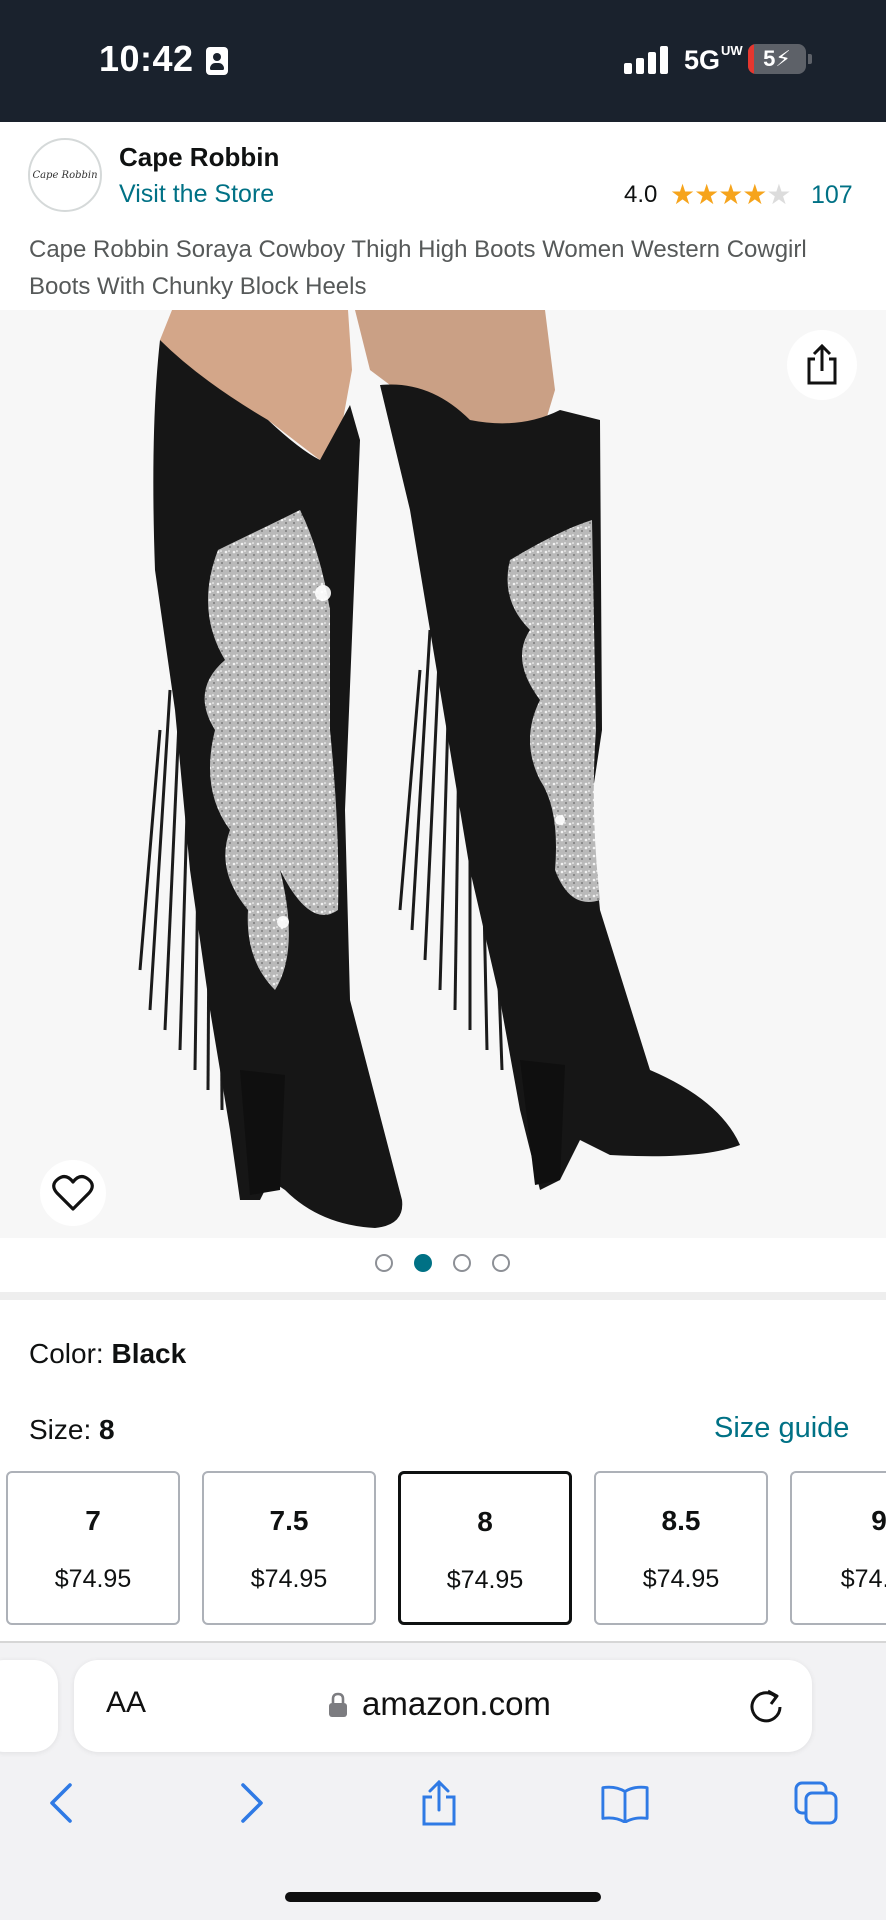 This screenshot has height=1920, width=886. Describe the element at coordinates (702, 60) in the screenshot. I see `network-type: 5G` at that location.